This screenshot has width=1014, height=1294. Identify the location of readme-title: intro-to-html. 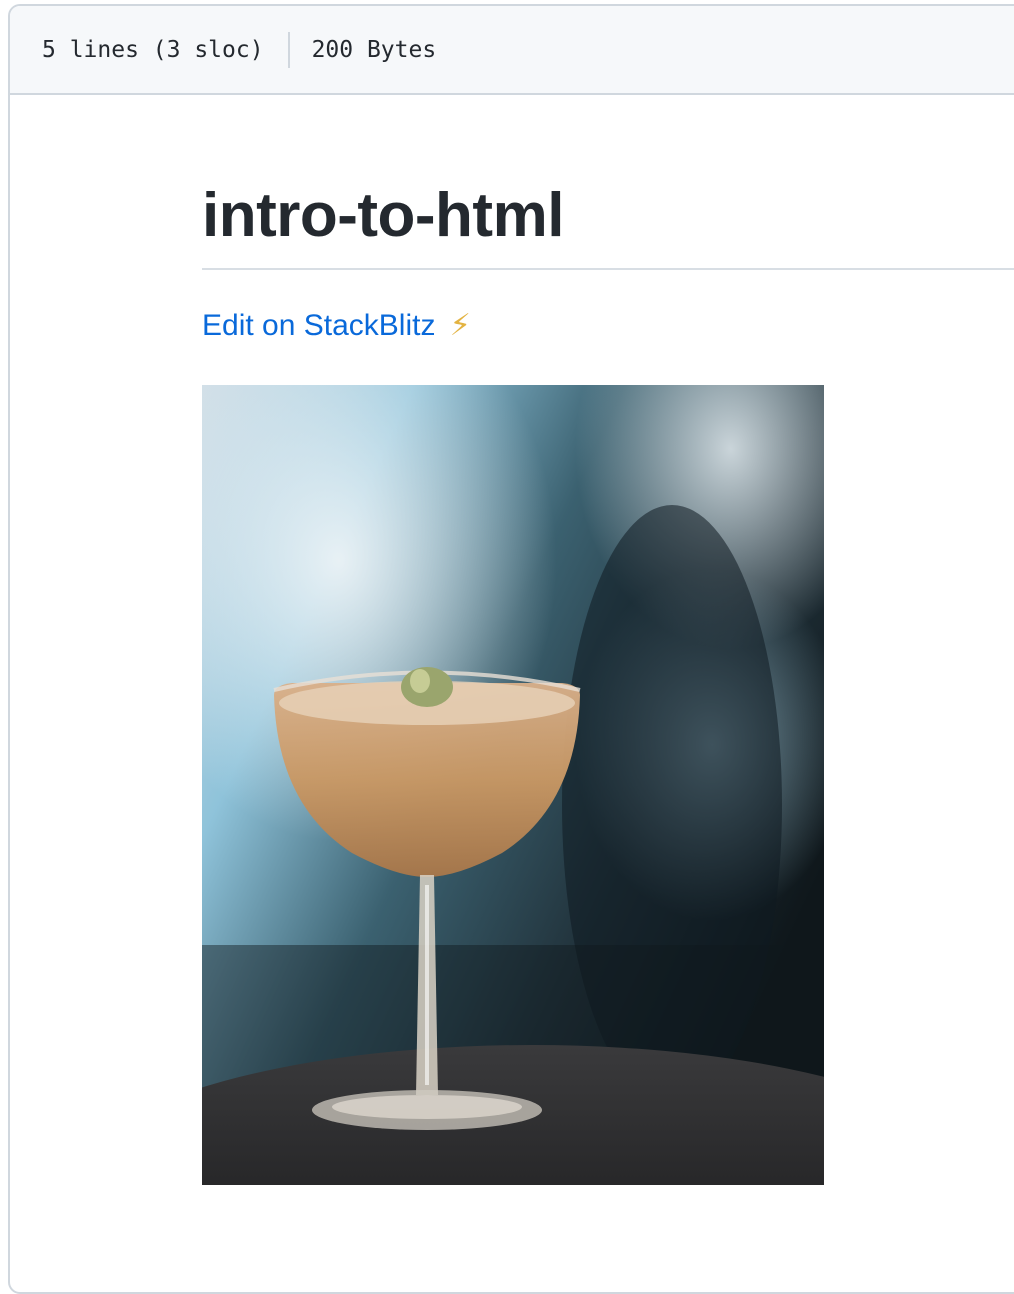
(608, 224).